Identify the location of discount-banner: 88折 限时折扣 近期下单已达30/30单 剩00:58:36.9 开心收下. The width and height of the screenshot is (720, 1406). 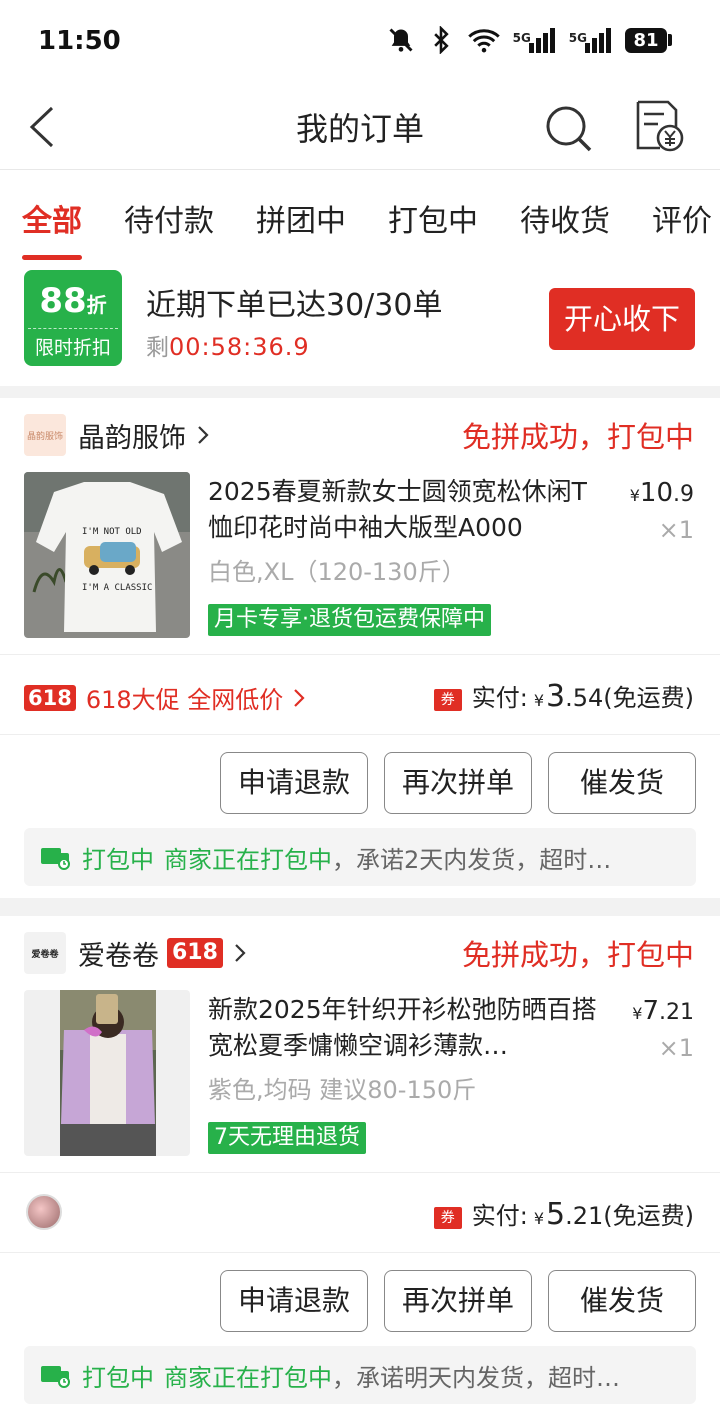
(360, 323).